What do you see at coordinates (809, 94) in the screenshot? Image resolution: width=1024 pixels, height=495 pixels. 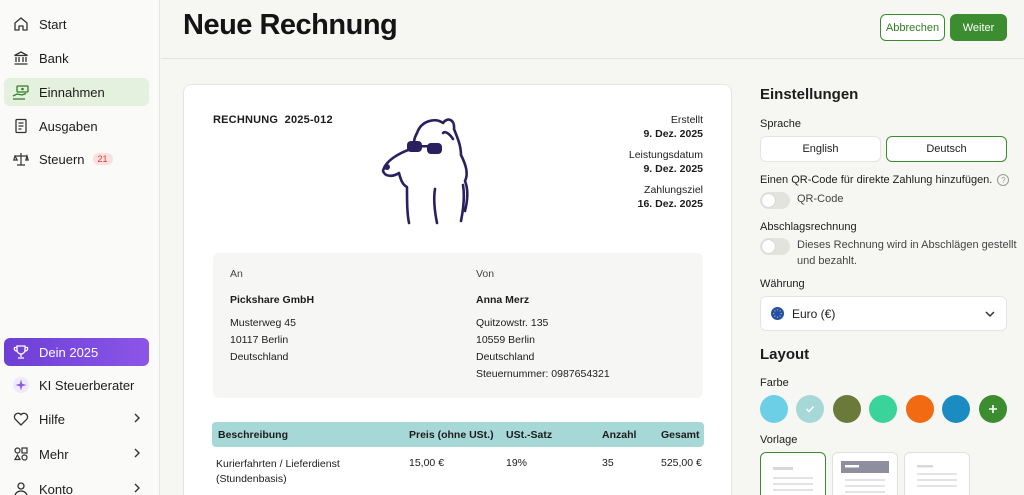 I see `settings-title: Einstellungen` at bounding box center [809, 94].